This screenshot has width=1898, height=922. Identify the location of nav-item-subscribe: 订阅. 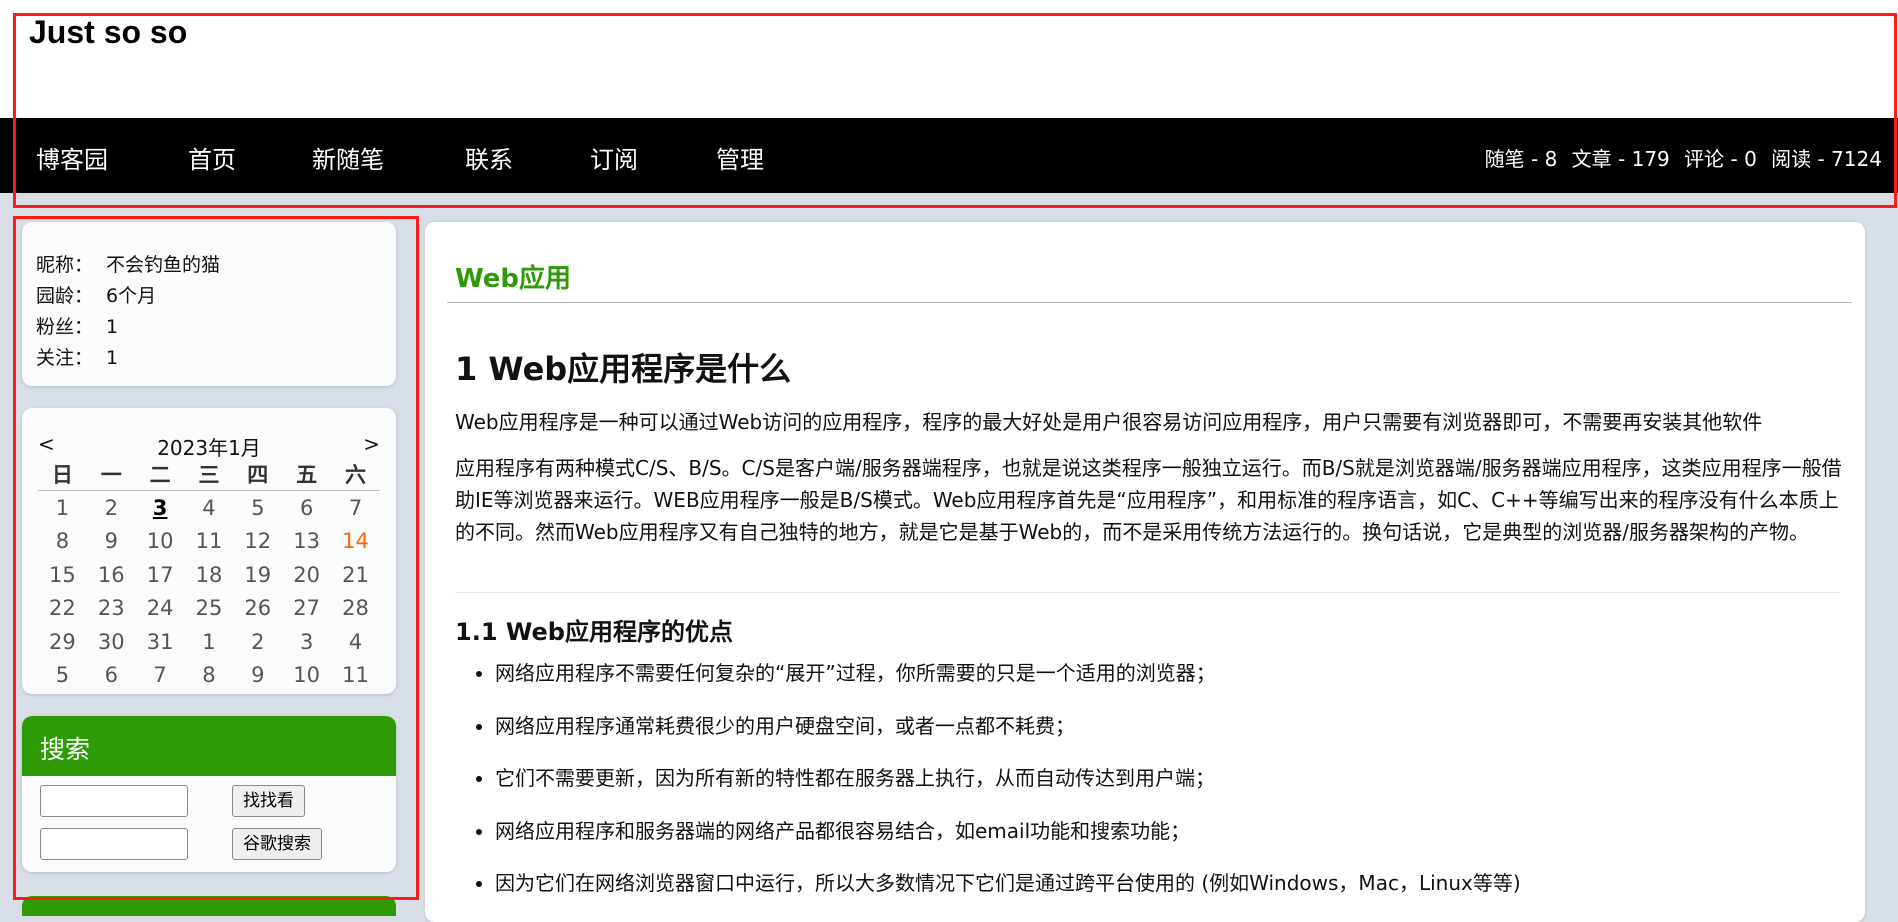
(614, 157).